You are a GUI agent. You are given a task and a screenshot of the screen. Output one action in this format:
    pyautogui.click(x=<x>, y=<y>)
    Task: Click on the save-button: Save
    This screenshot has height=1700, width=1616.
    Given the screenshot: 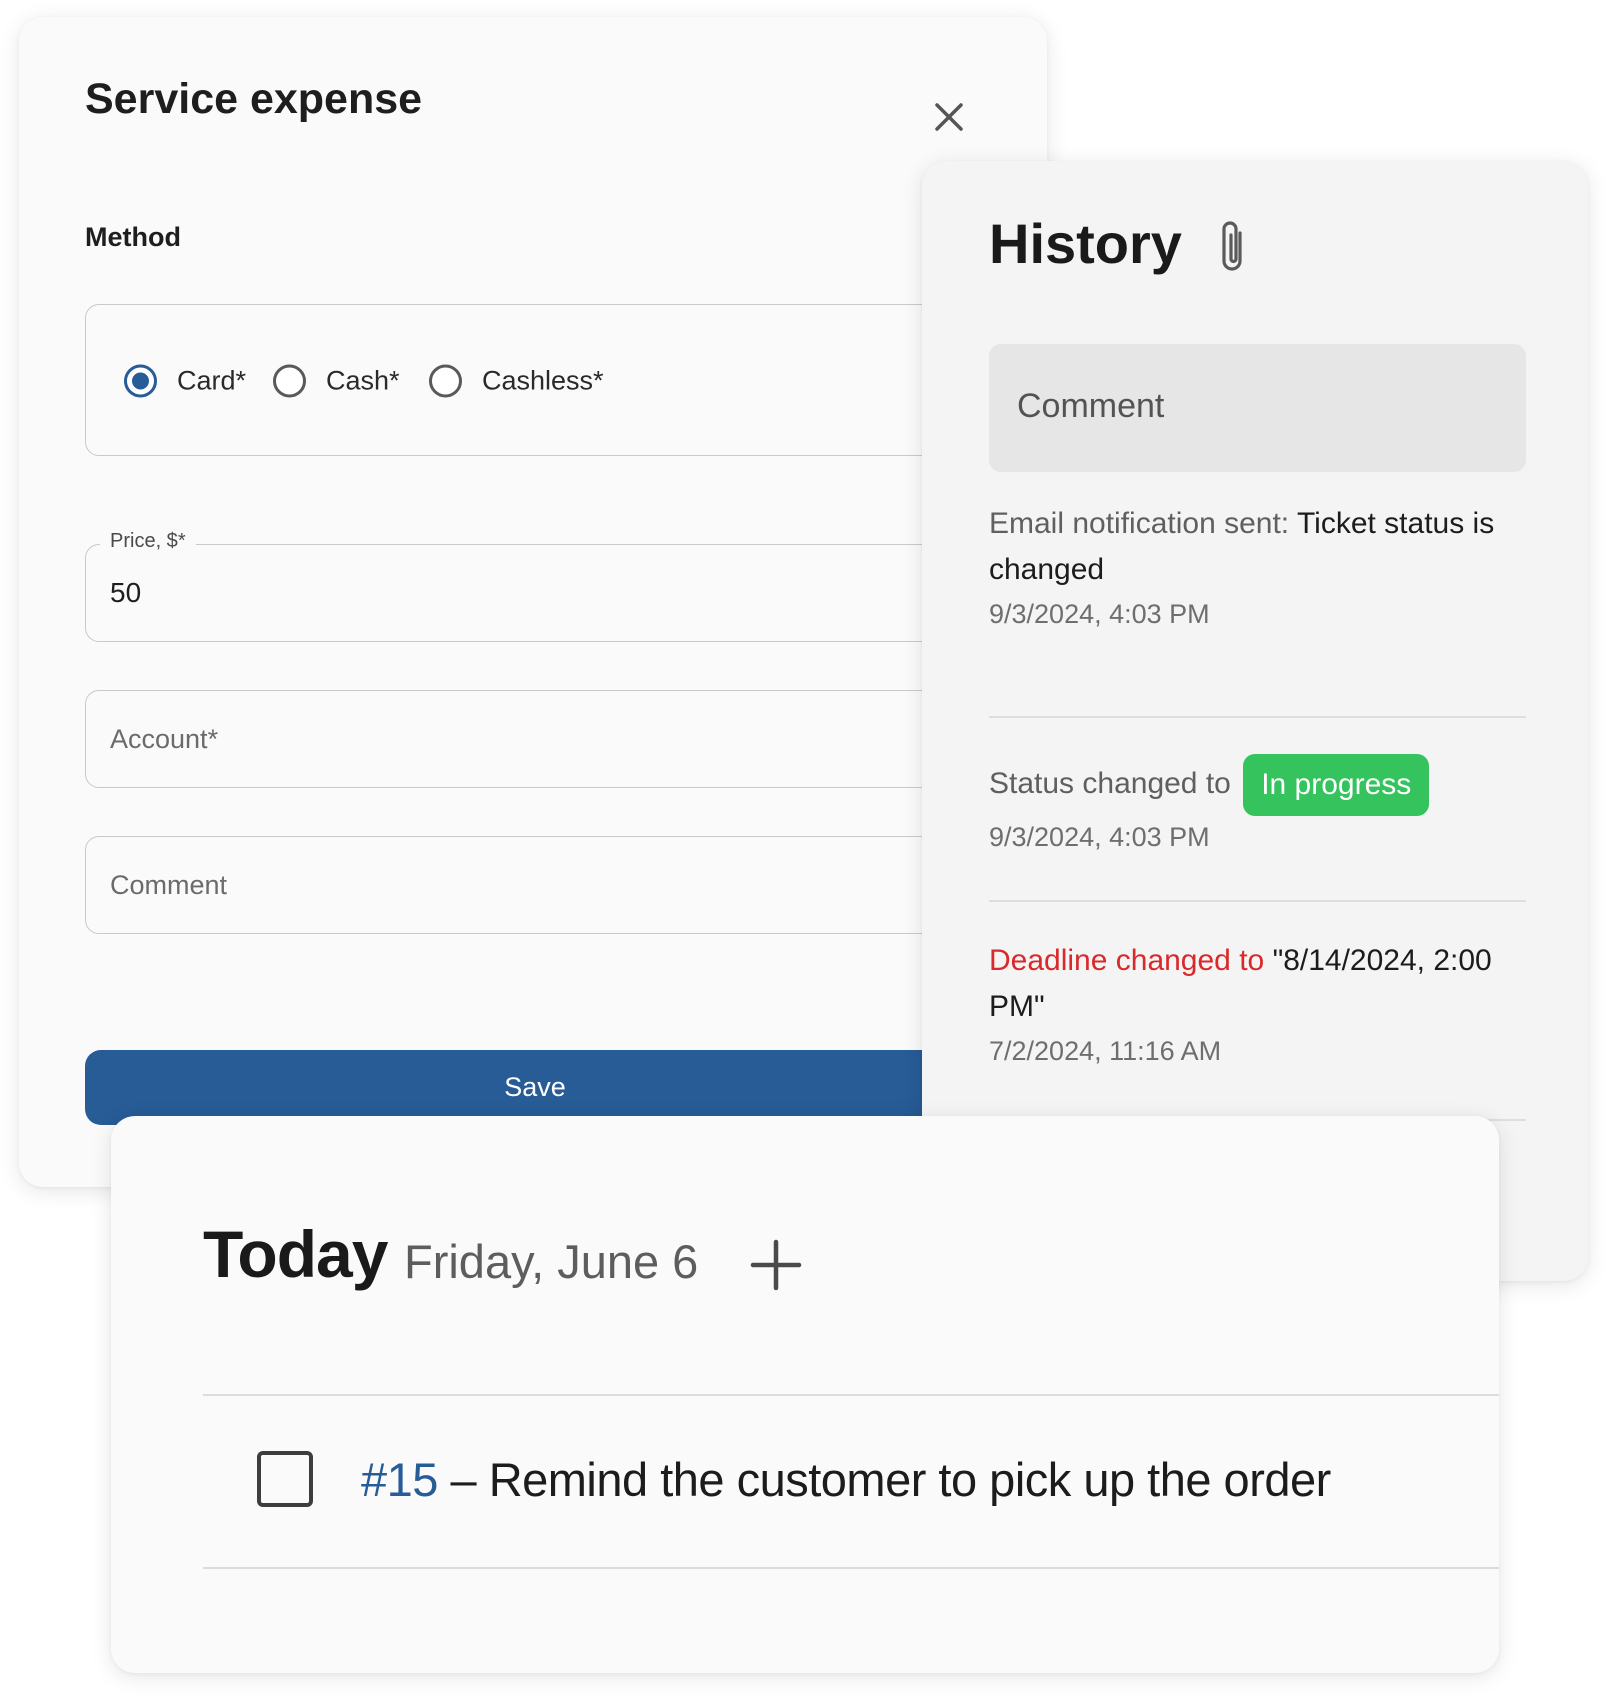 What is the action you would take?
    pyautogui.click(x=535, y=1087)
    